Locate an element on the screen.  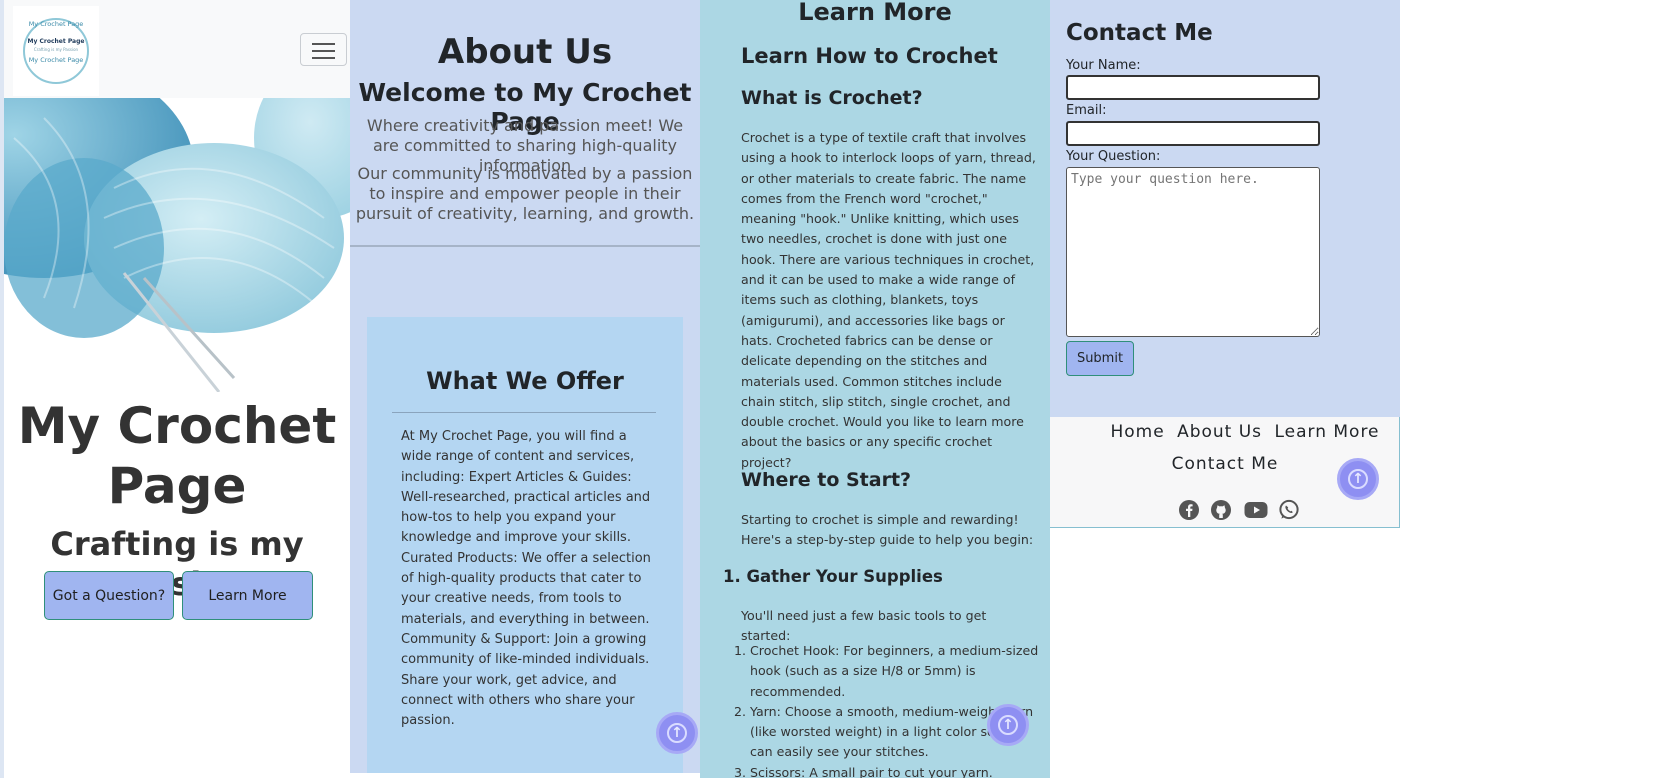
social-links is located at coordinates (1238, 511).